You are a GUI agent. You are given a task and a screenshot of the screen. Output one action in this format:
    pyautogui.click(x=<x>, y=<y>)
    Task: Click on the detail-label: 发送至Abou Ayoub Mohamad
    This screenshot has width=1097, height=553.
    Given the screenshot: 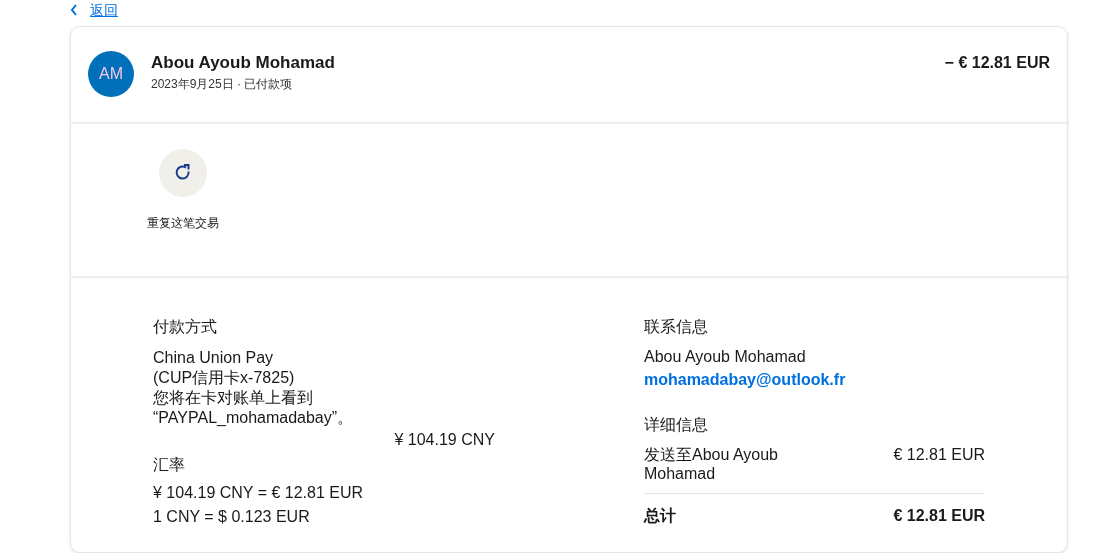 What is the action you would take?
    pyautogui.click(x=711, y=464)
    